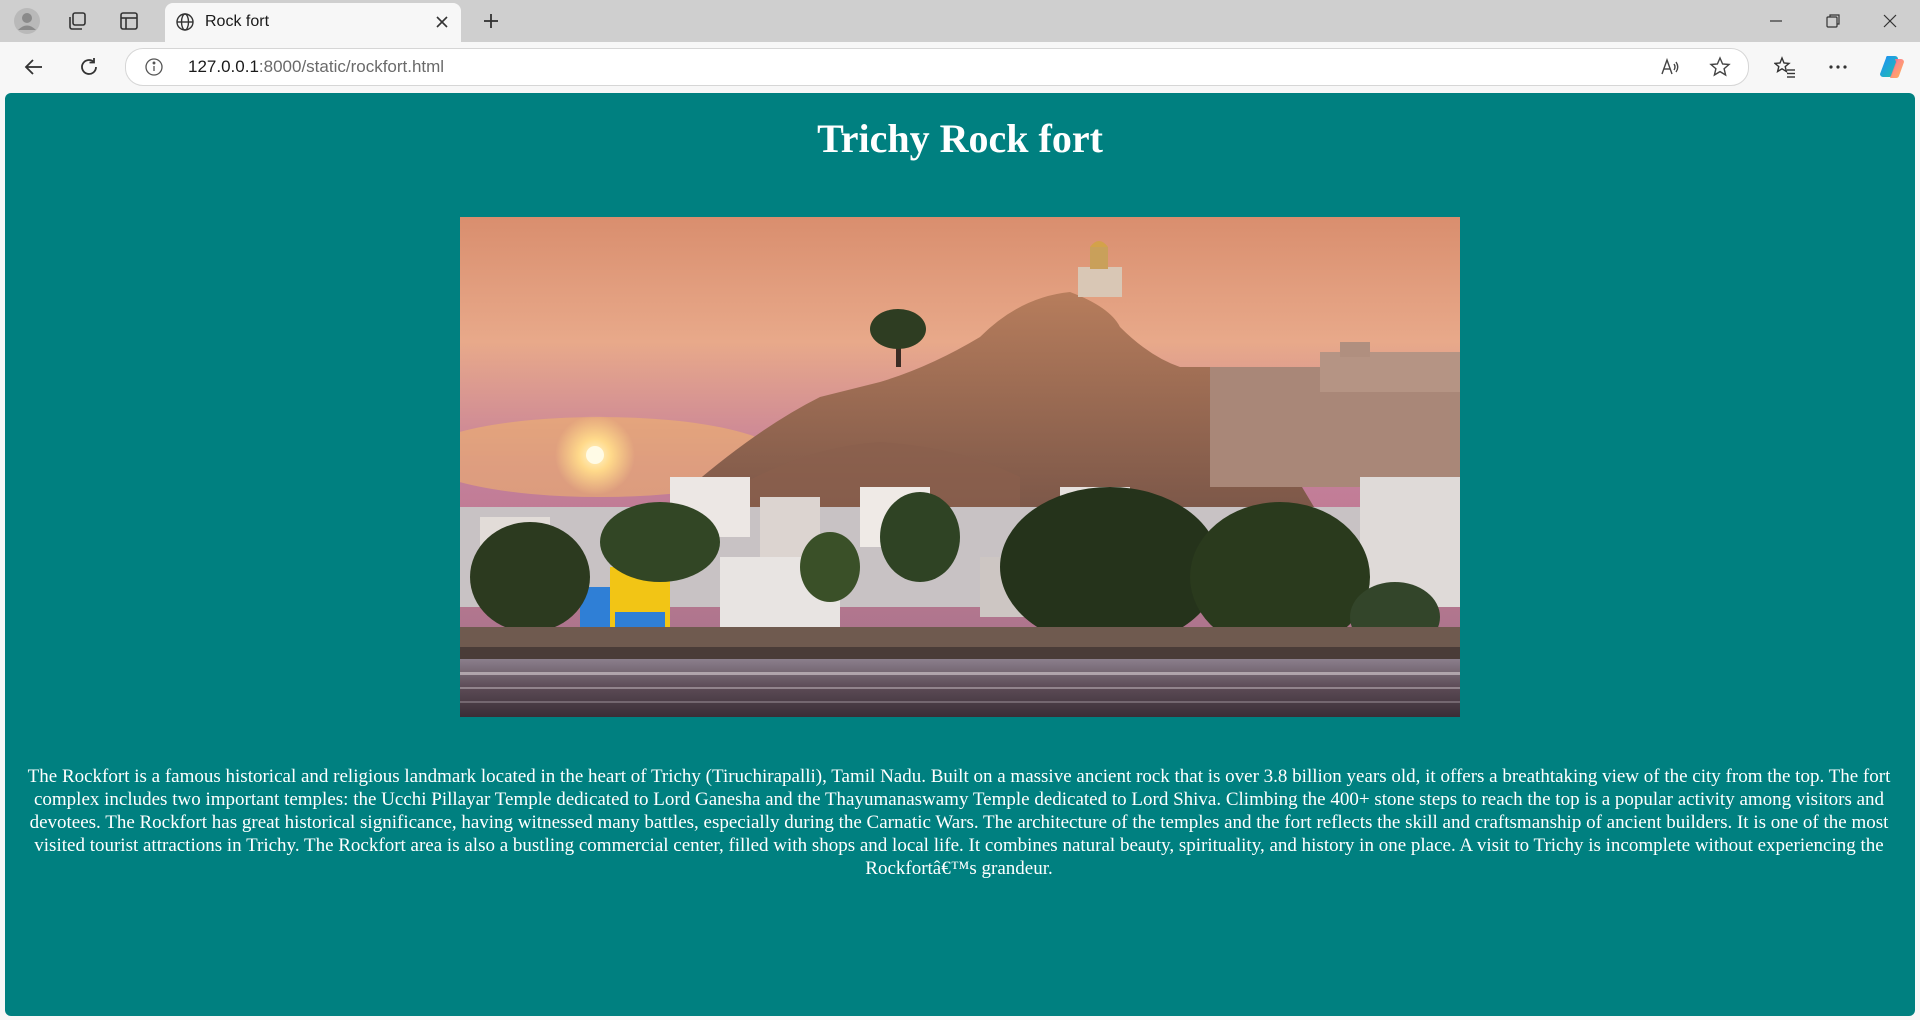 The width and height of the screenshot is (1920, 1020). I want to click on refresh-button, so click(89, 67).